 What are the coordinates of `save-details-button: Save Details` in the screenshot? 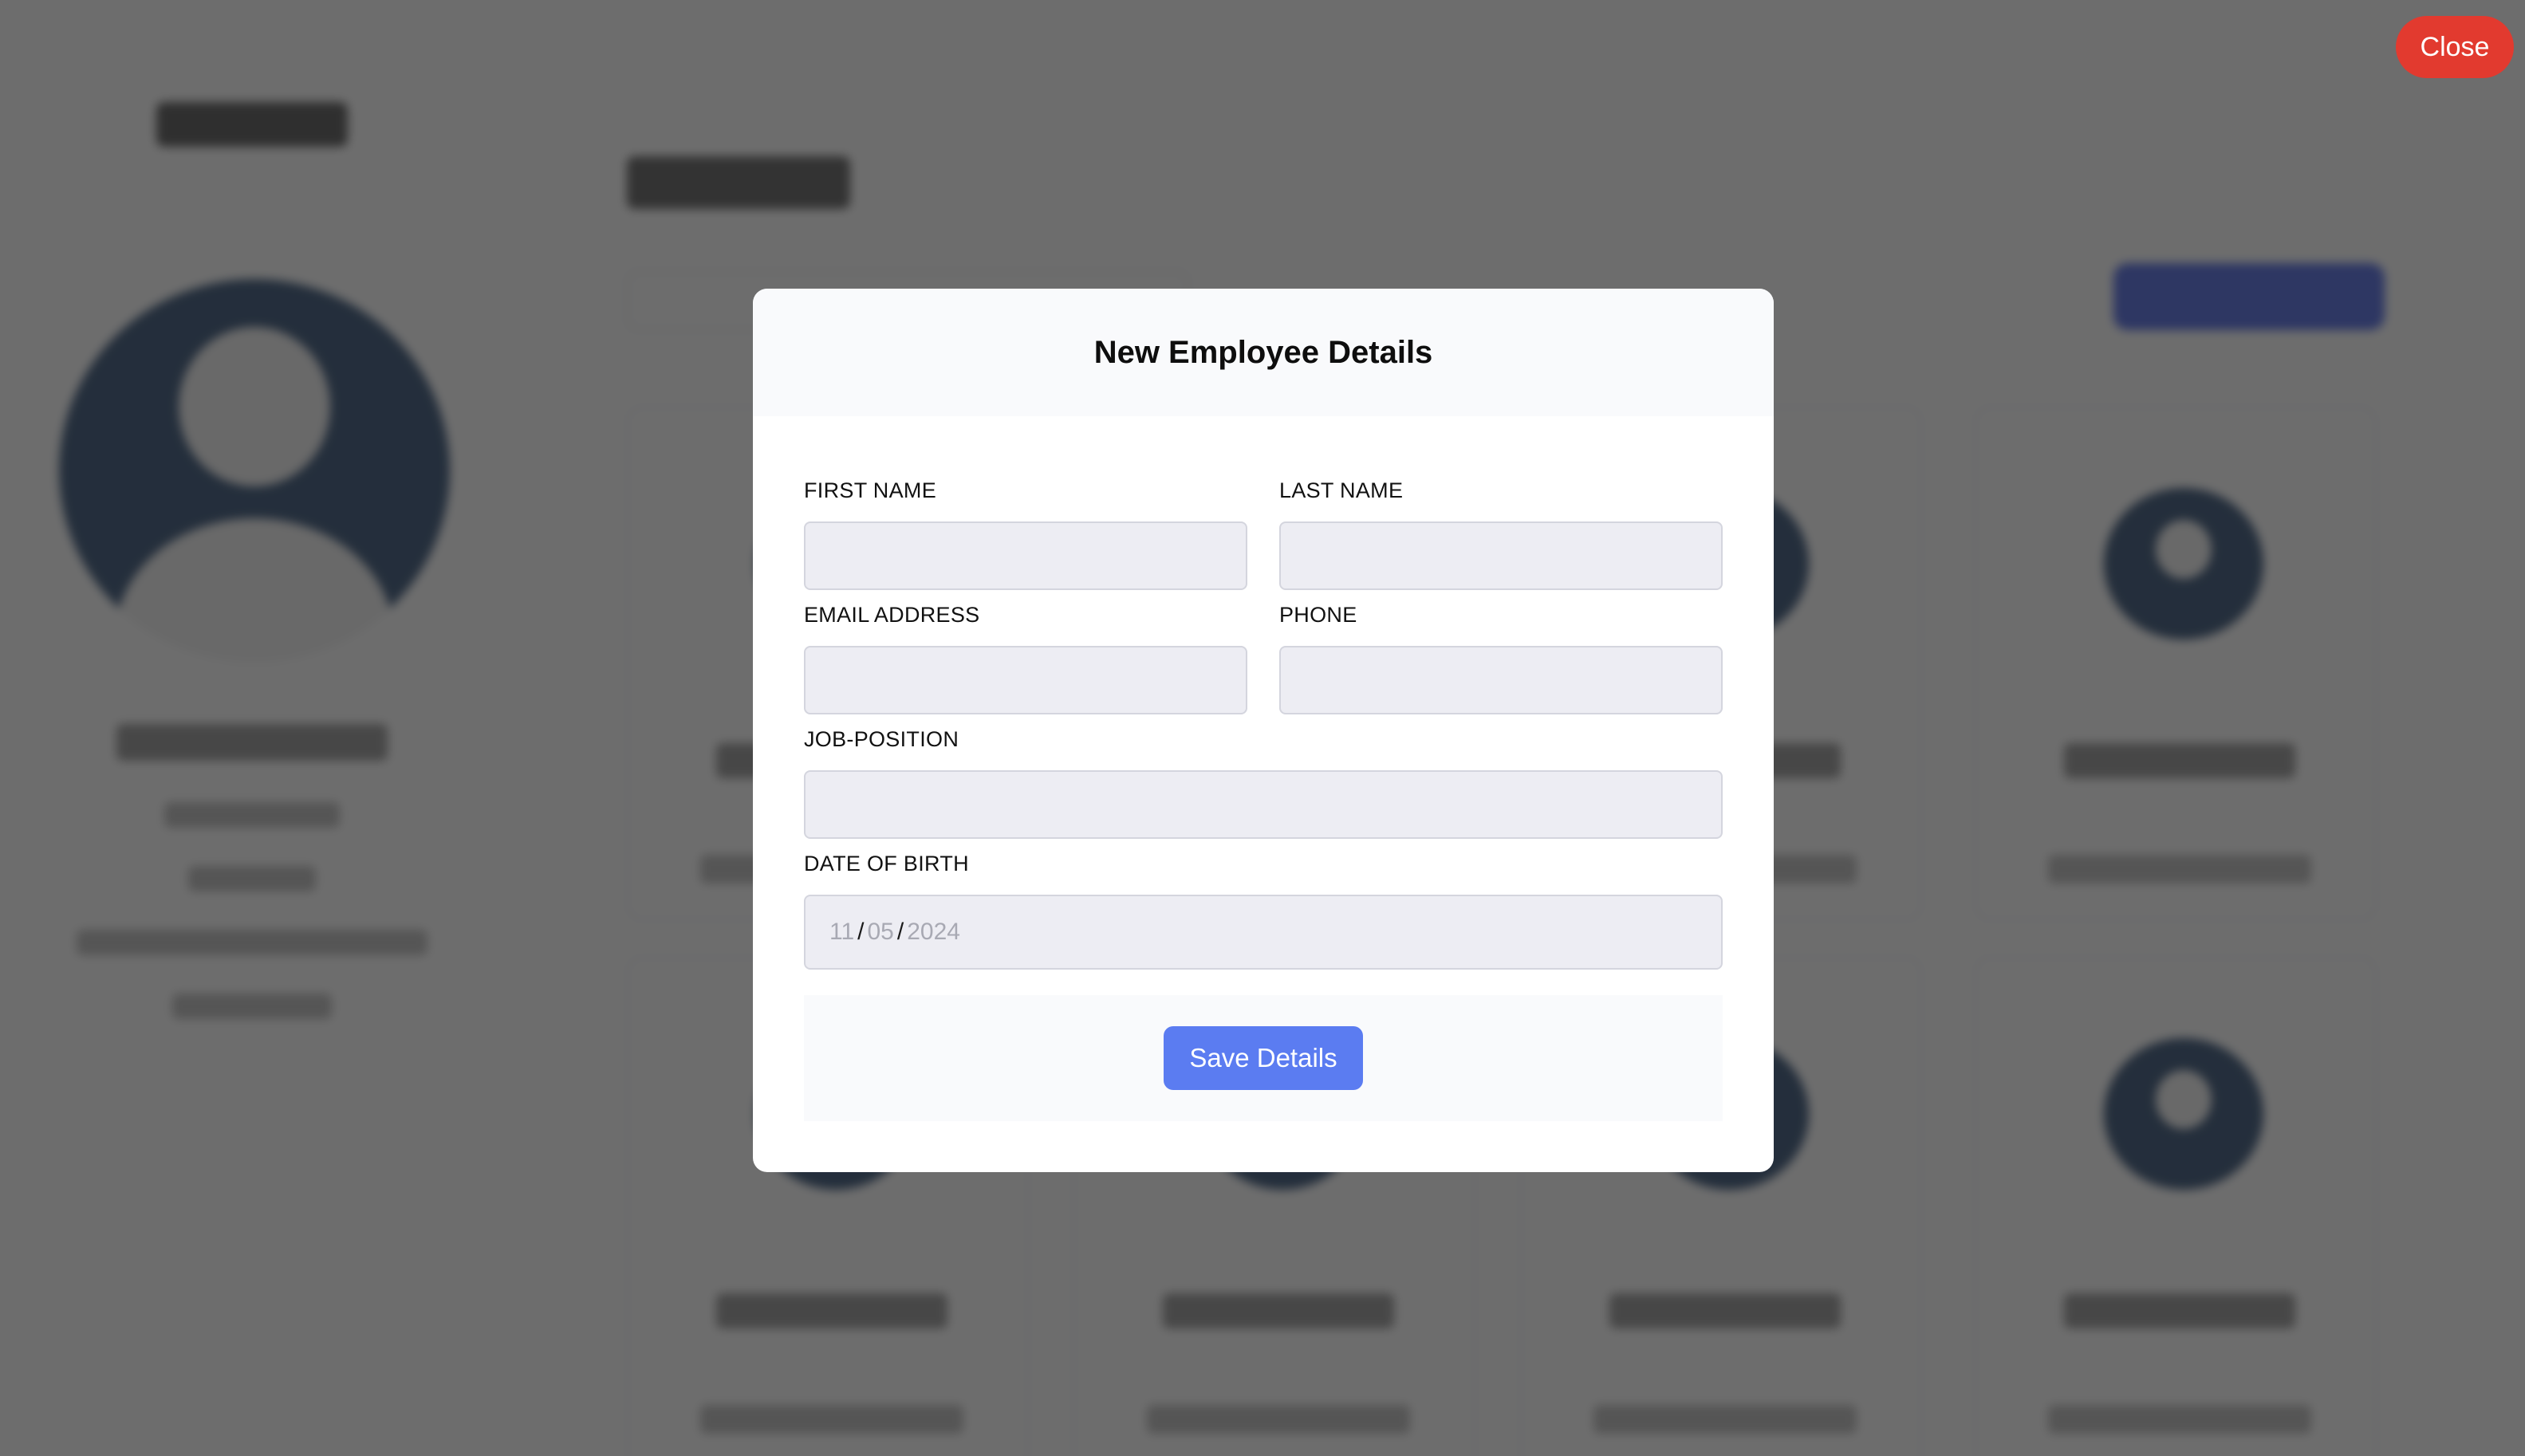 It's located at (1263, 1058).